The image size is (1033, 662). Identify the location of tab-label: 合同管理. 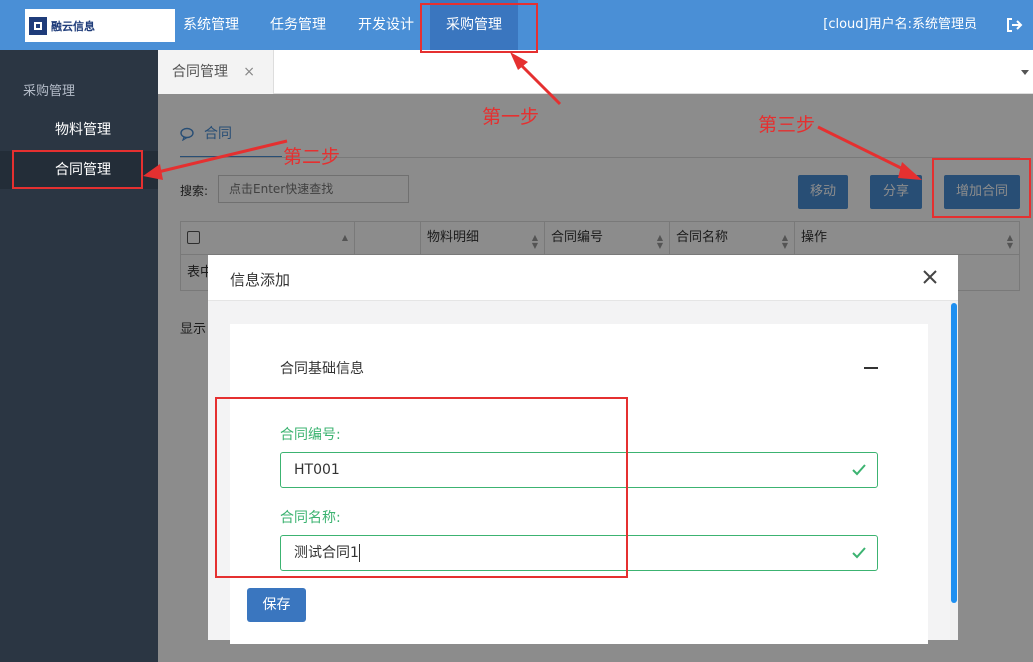
(200, 72).